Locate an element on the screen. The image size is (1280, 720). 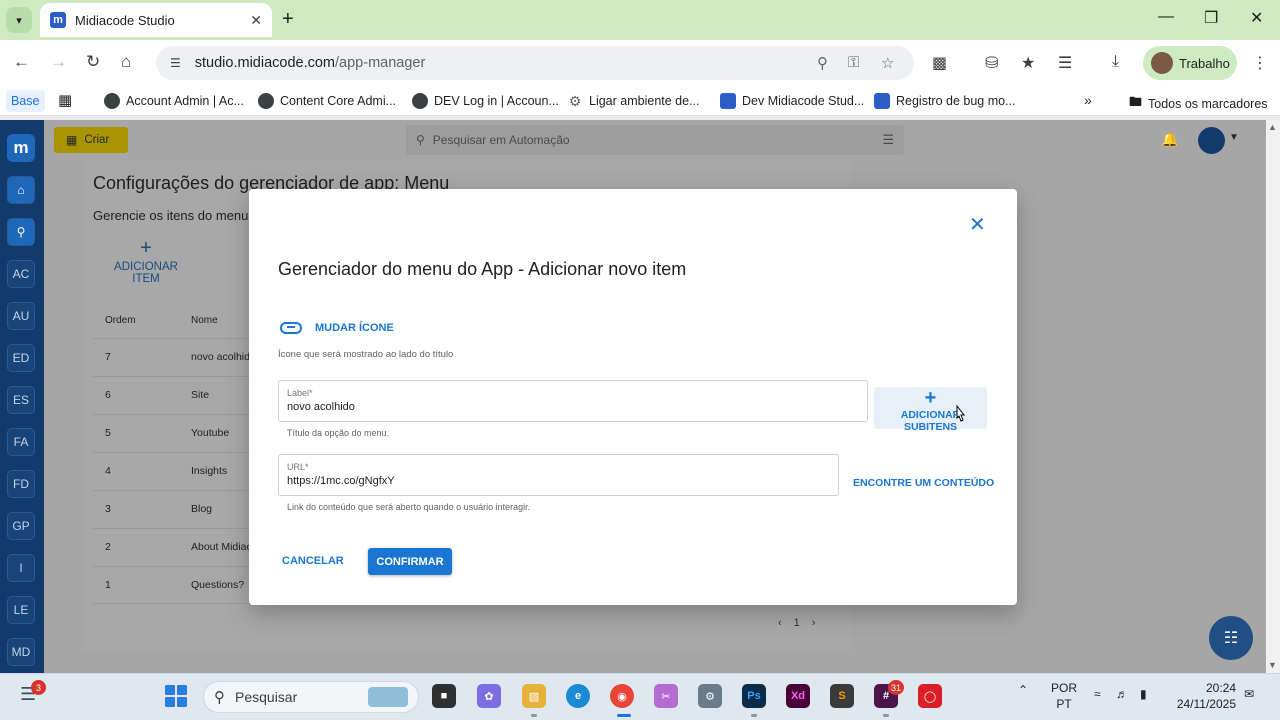
row-name: Insights is located at coordinates (209, 471).